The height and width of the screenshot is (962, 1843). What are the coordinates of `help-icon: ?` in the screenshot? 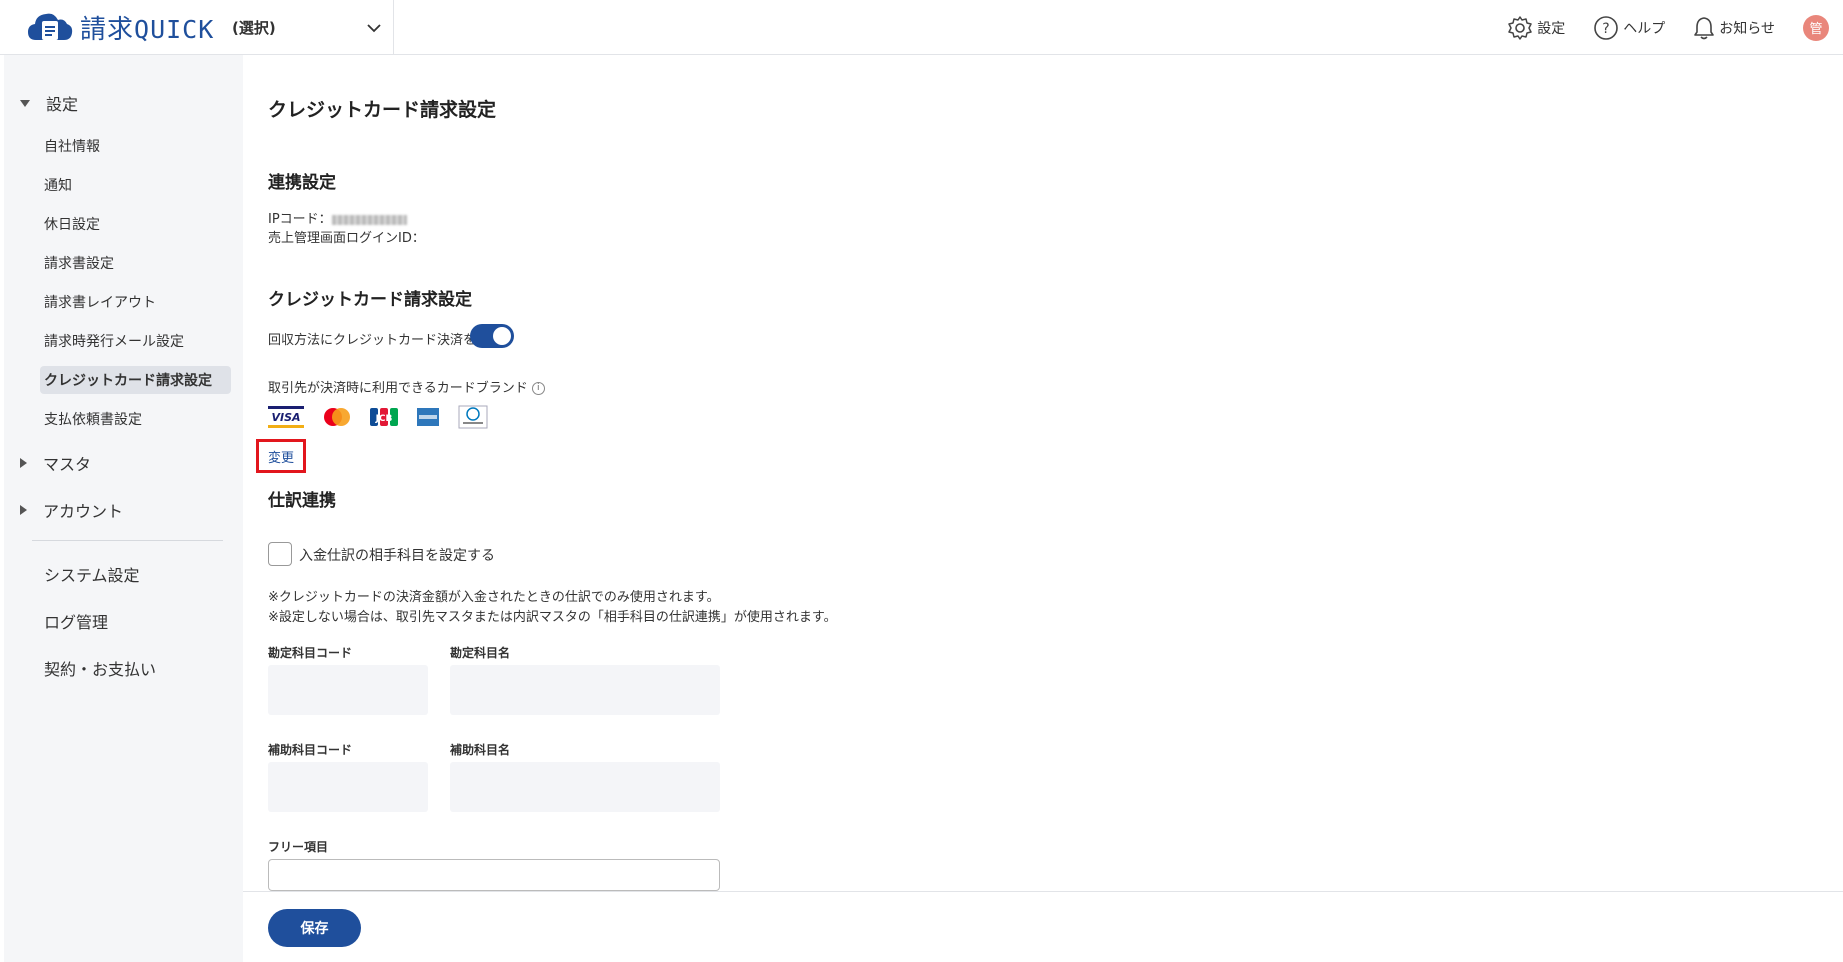 It's located at (1606, 27).